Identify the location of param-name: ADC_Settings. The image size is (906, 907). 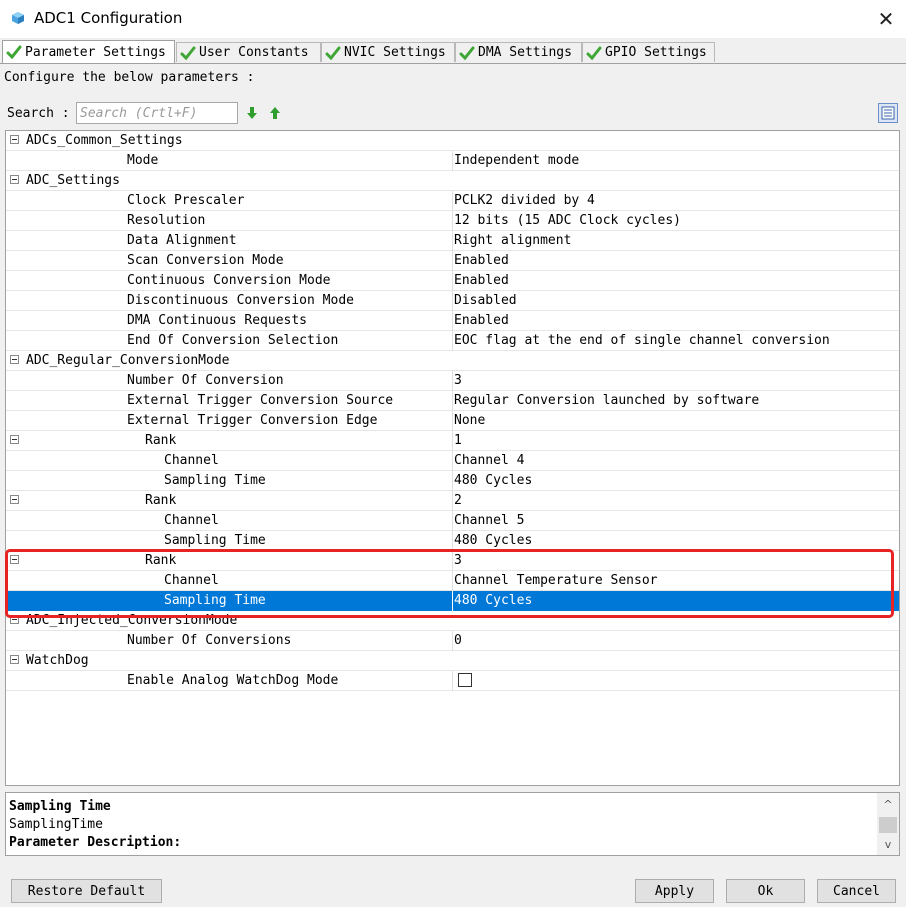
(73, 180).